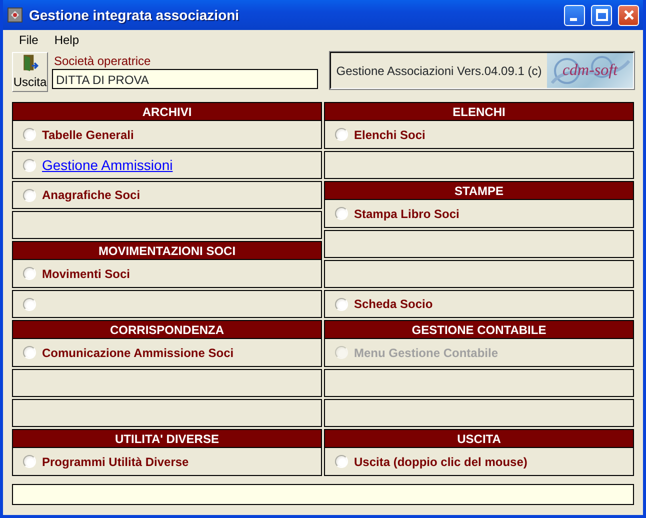 The width and height of the screenshot is (646, 518). Describe the element at coordinates (30, 72) in the screenshot. I see `exit-button: Uscita` at that location.